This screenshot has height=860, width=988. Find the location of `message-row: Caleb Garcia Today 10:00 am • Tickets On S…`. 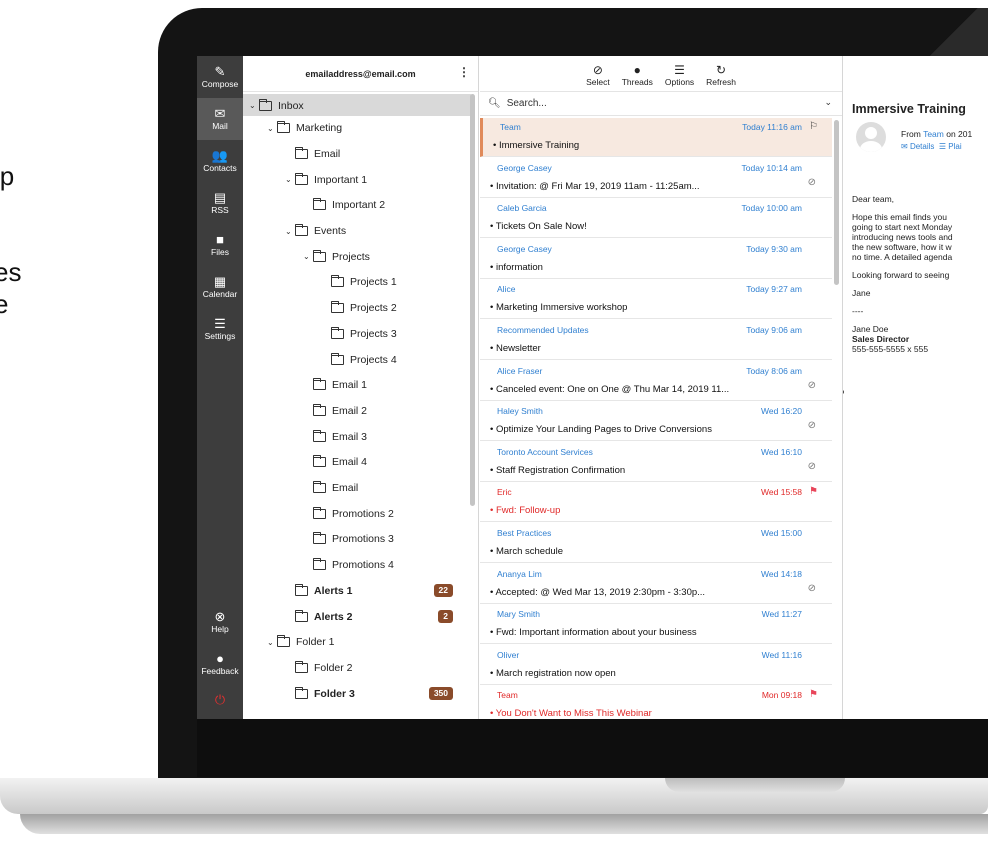

message-row: Caleb Garcia Today 10:00 am • Tickets On S… is located at coordinates (656, 219).